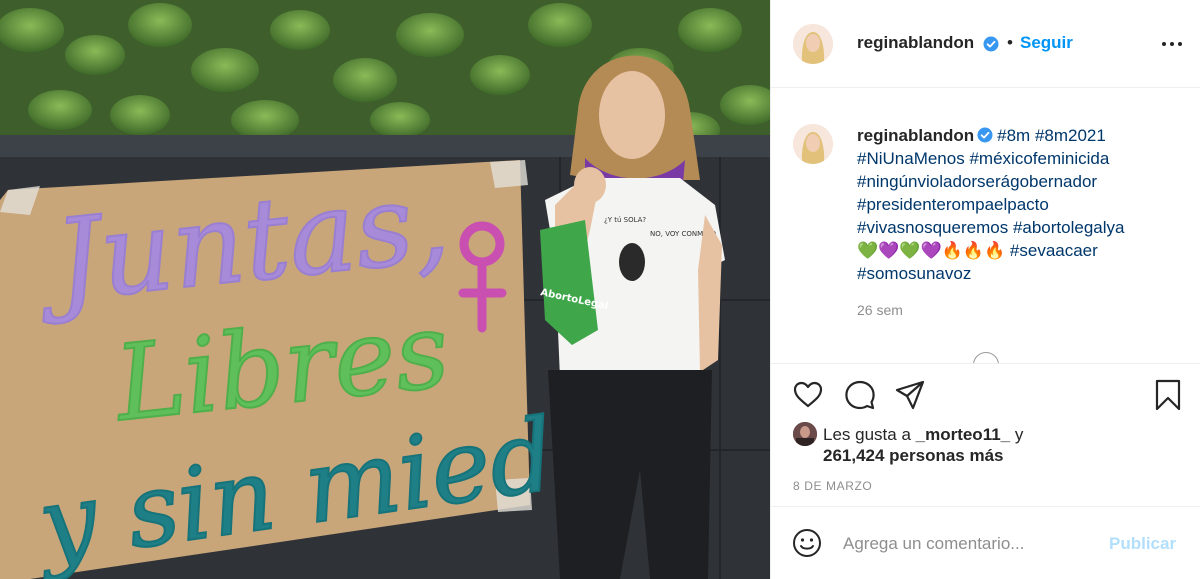 Image resolution: width=1200 pixels, height=579 pixels. What do you see at coordinates (1142, 544) in the screenshot?
I see `publish-button: Publicar` at bounding box center [1142, 544].